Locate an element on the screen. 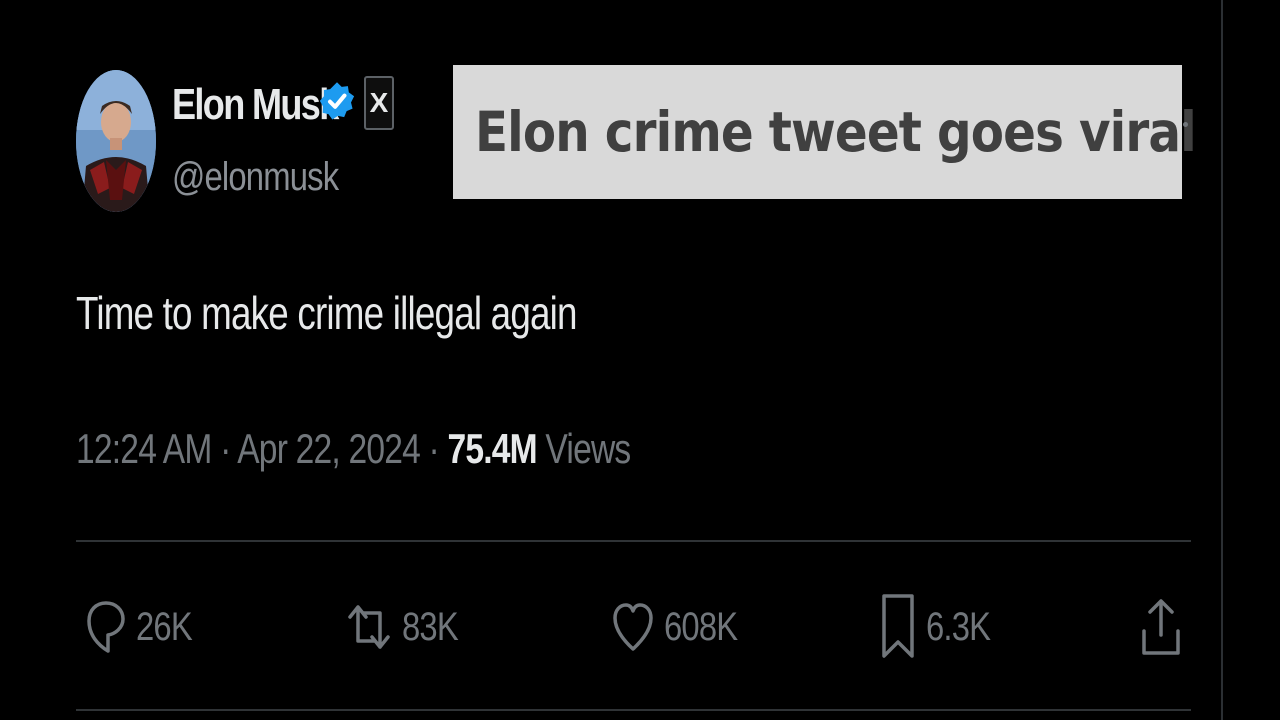 Image resolution: width=1280 pixels, height=720 pixels. author-name: Elon Musk is located at coordinates (255, 105).